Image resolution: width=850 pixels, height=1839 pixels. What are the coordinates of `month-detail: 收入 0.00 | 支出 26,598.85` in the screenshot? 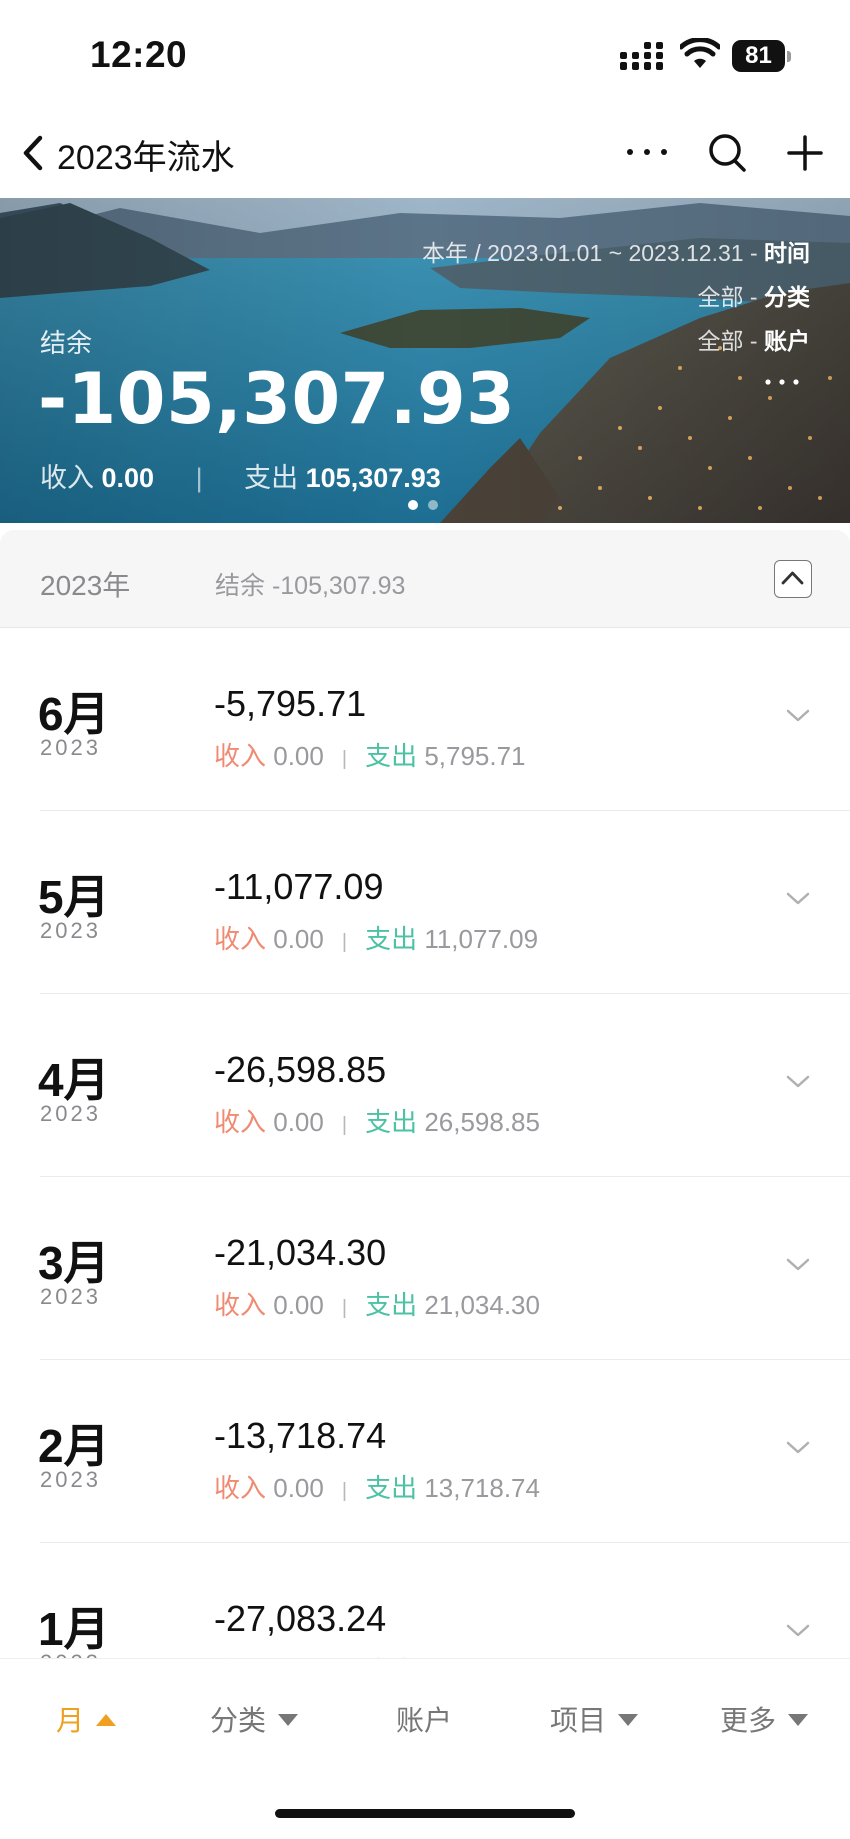 It's located at (377, 1120).